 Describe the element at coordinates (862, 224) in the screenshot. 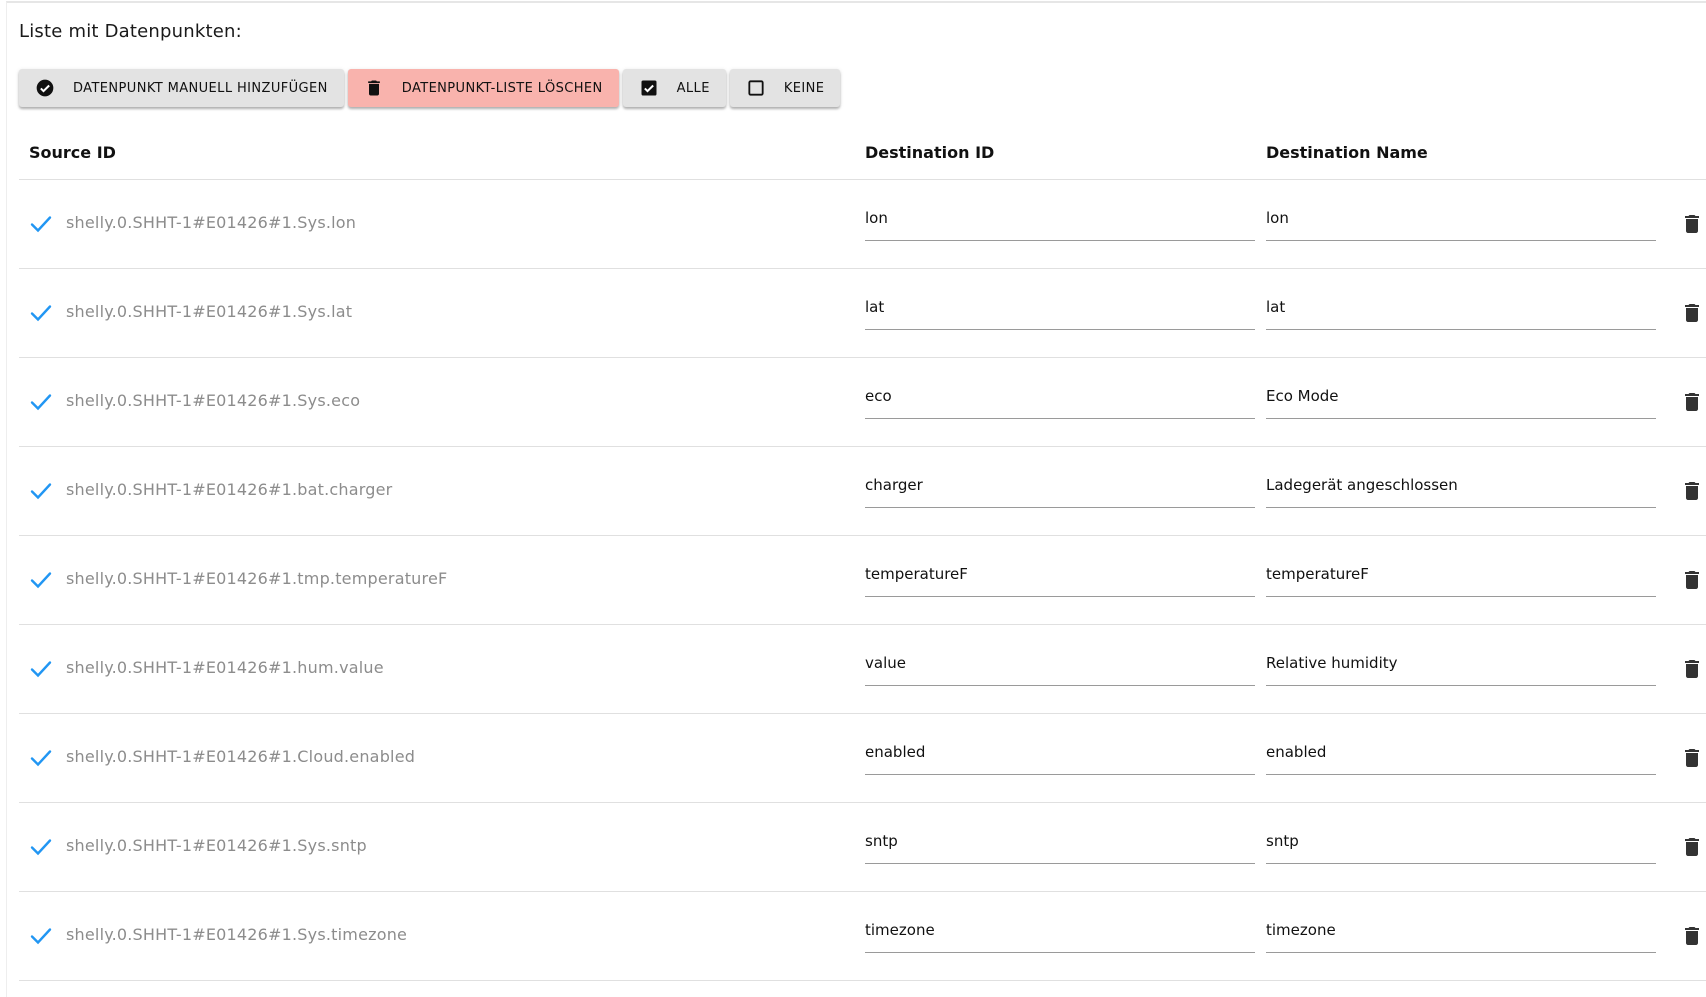

I see `table-row: shelly.0.SHHT-1#E01426#1.Sys.lon` at that location.